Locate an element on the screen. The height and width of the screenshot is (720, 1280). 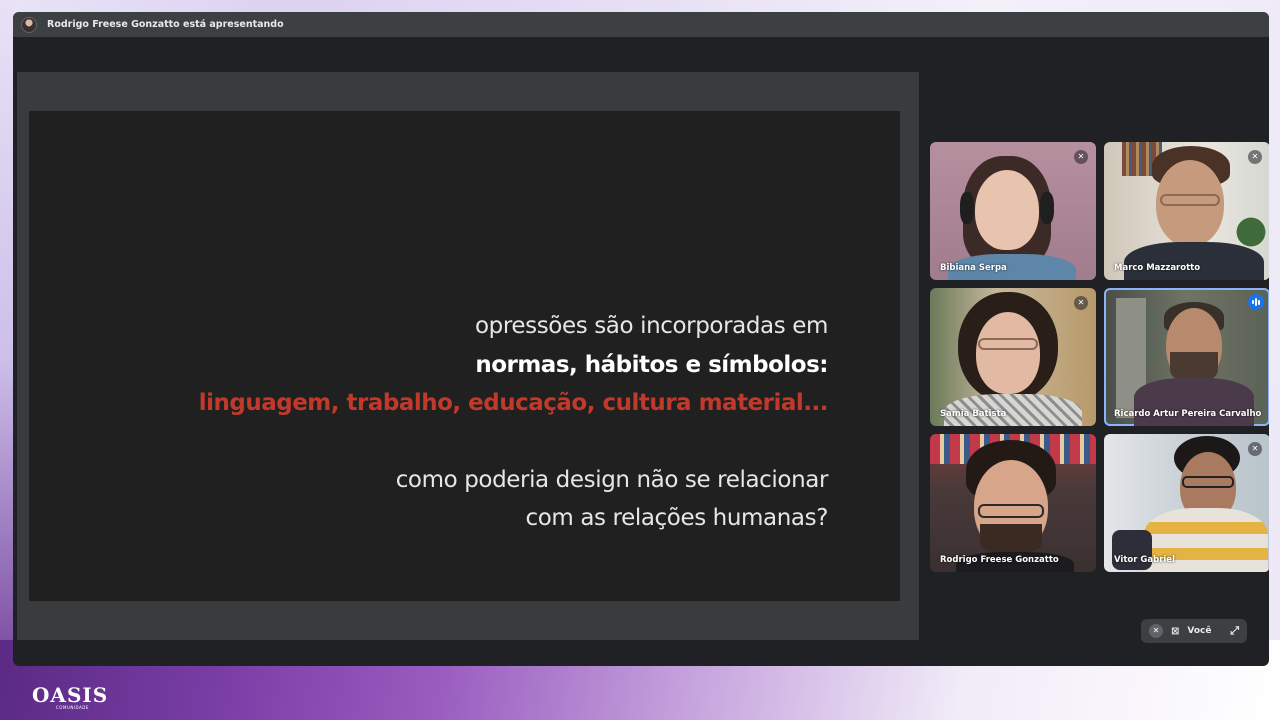
self-view-bar: ✕ ⊠ Você ⤢ is located at coordinates (1194, 631).